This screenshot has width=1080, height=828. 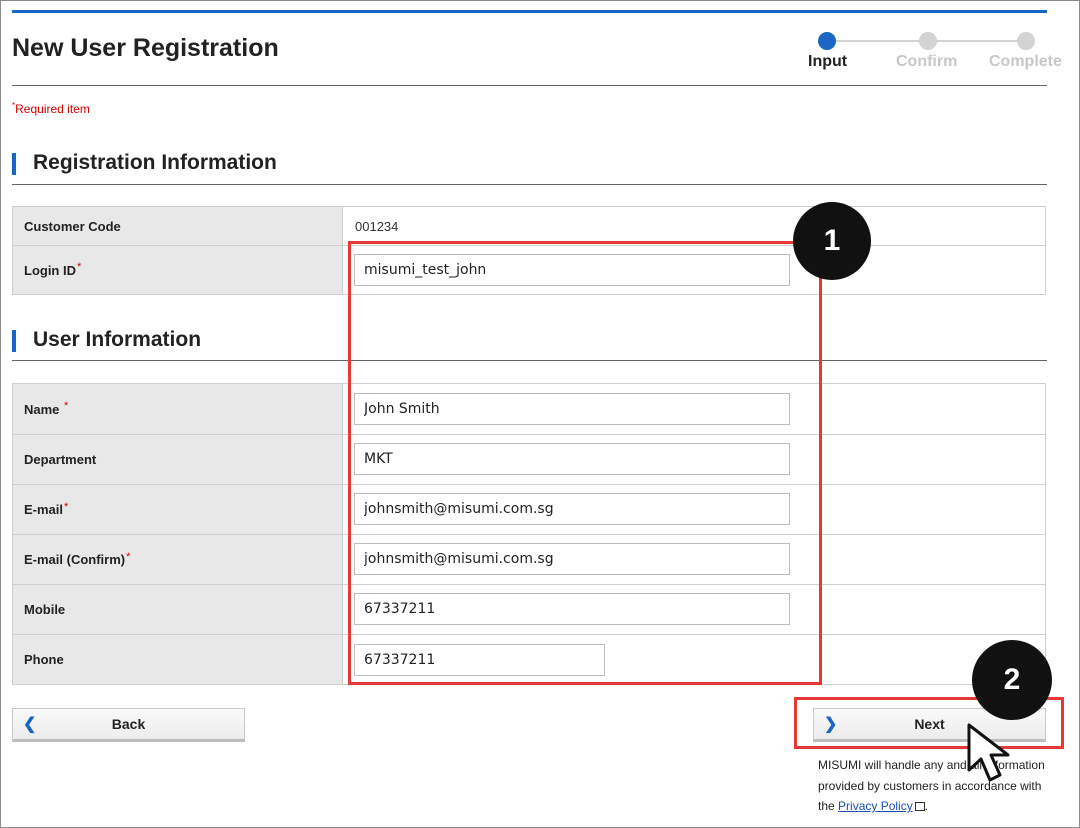 I want to click on mouse-cursor-icon, so click(x=988, y=752).